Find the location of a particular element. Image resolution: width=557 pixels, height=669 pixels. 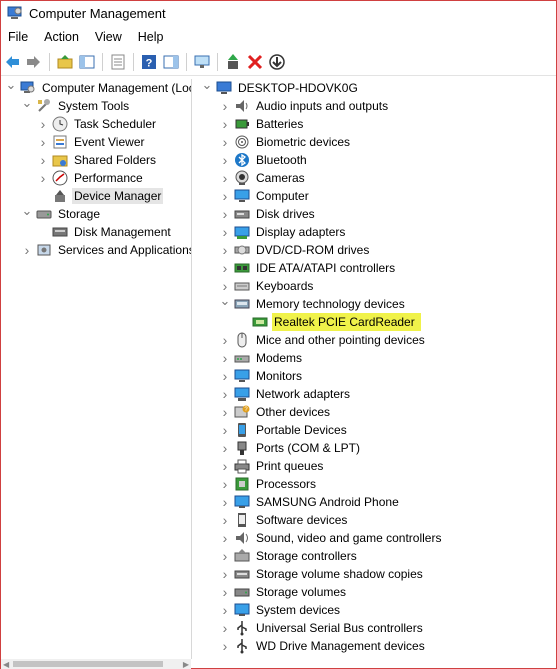

menu-view: View is located at coordinates (108, 37).